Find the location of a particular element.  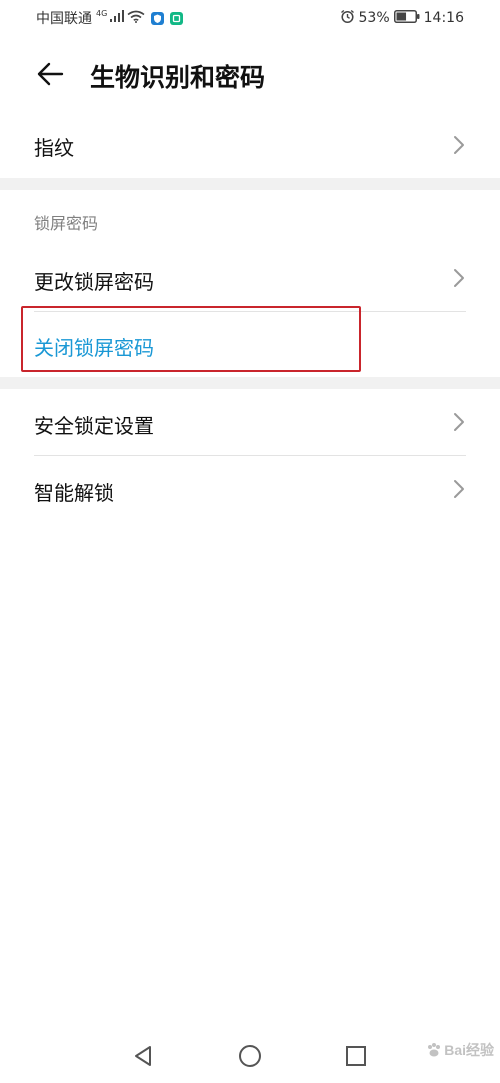

status-left: 中国联通 4G is located at coordinates (110, 18).